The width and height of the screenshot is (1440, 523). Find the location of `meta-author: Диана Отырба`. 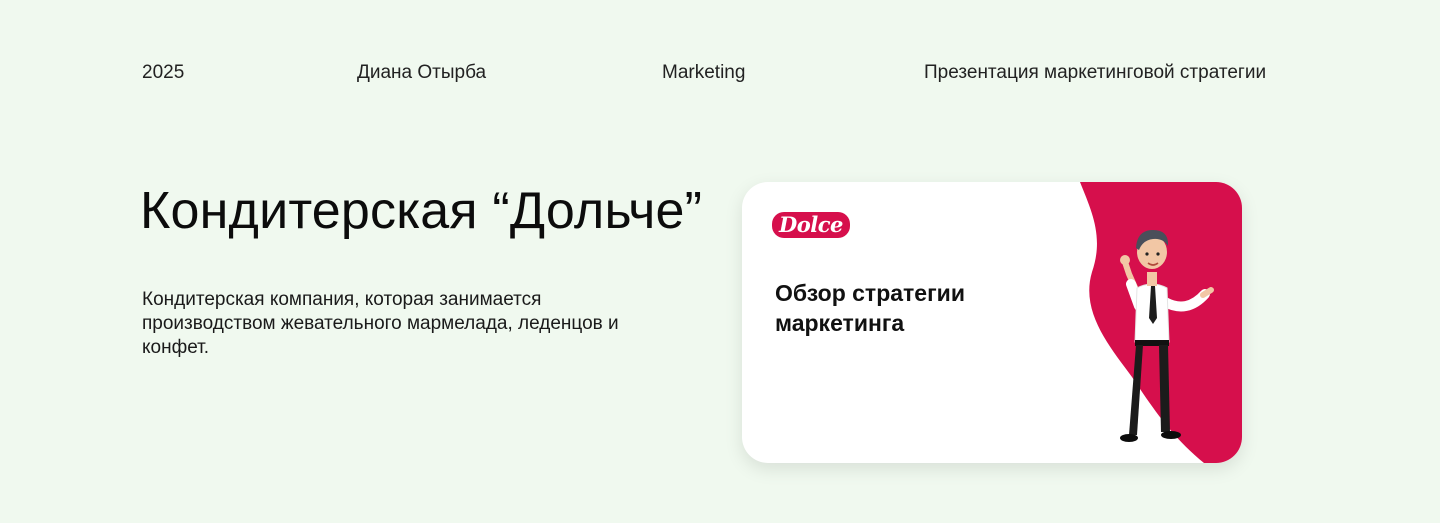

meta-author: Диана Отырба is located at coordinates (422, 72).